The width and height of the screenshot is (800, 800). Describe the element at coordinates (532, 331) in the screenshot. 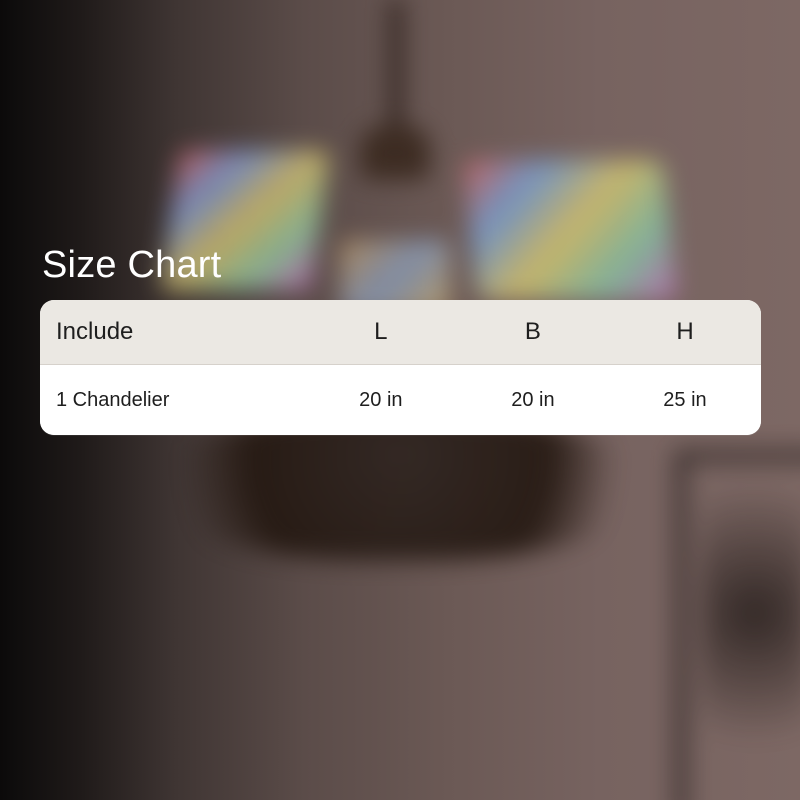

I see `header-cell-breadth: B` at that location.